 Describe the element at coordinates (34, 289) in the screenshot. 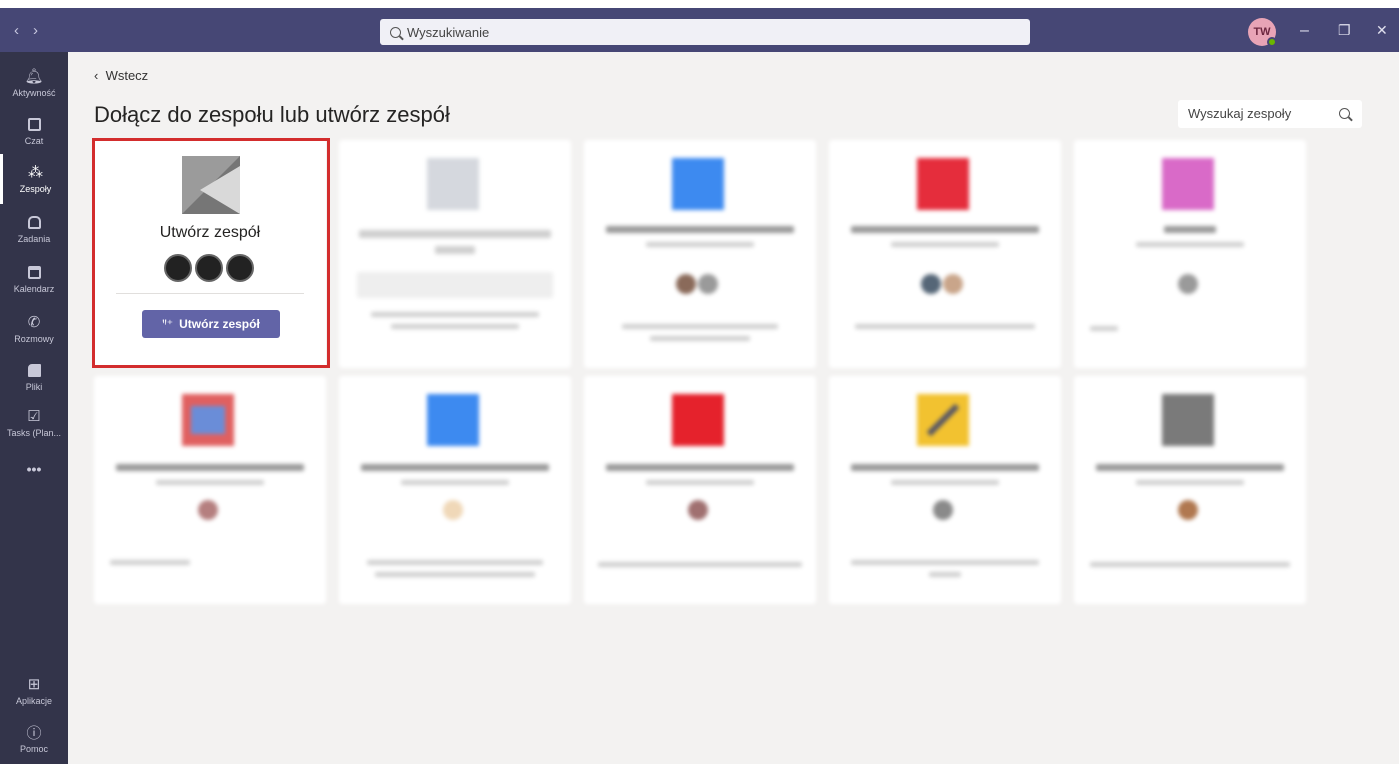

I see `rail-item-label: Kalendarz` at that location.